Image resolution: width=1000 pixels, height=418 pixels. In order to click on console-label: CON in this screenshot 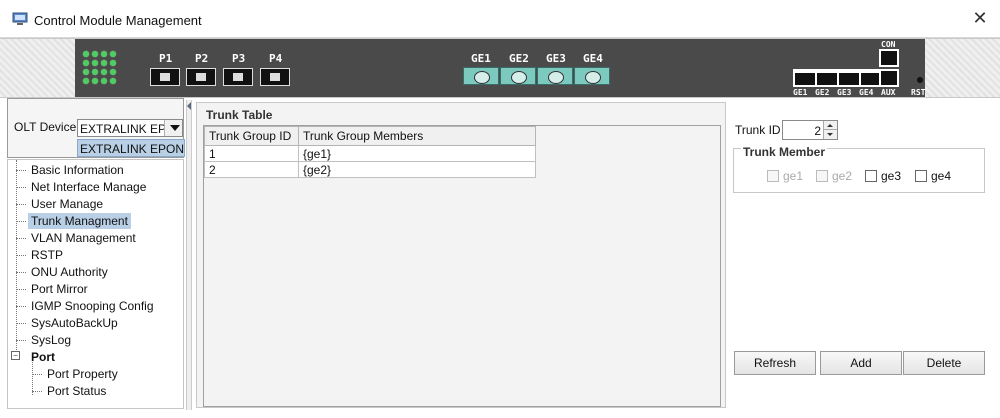, I will do `click(888, 44)`.